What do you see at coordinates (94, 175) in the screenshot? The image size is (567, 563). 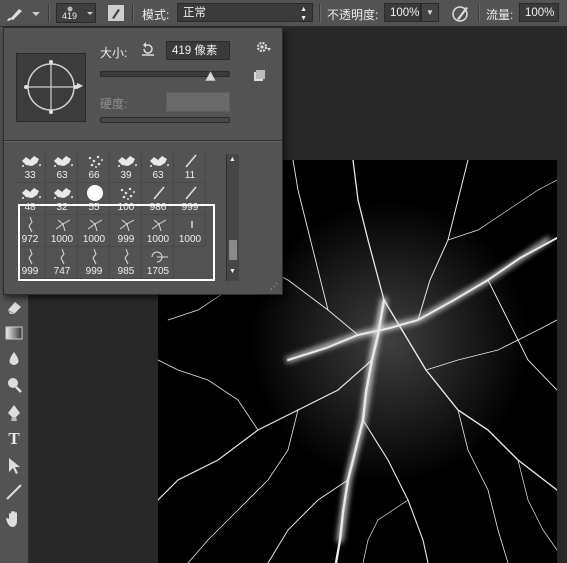 I see `brush-preset-size: 66` at bounding box center [94, 175].